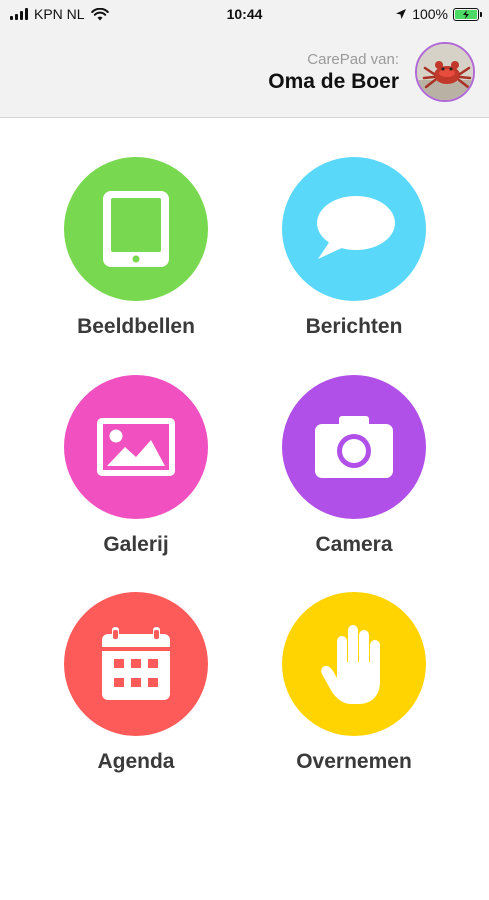 The image size is (489, 900). Describe the element at coordinates (401, 14) in the screenshot. I see `location-icon` at that location.